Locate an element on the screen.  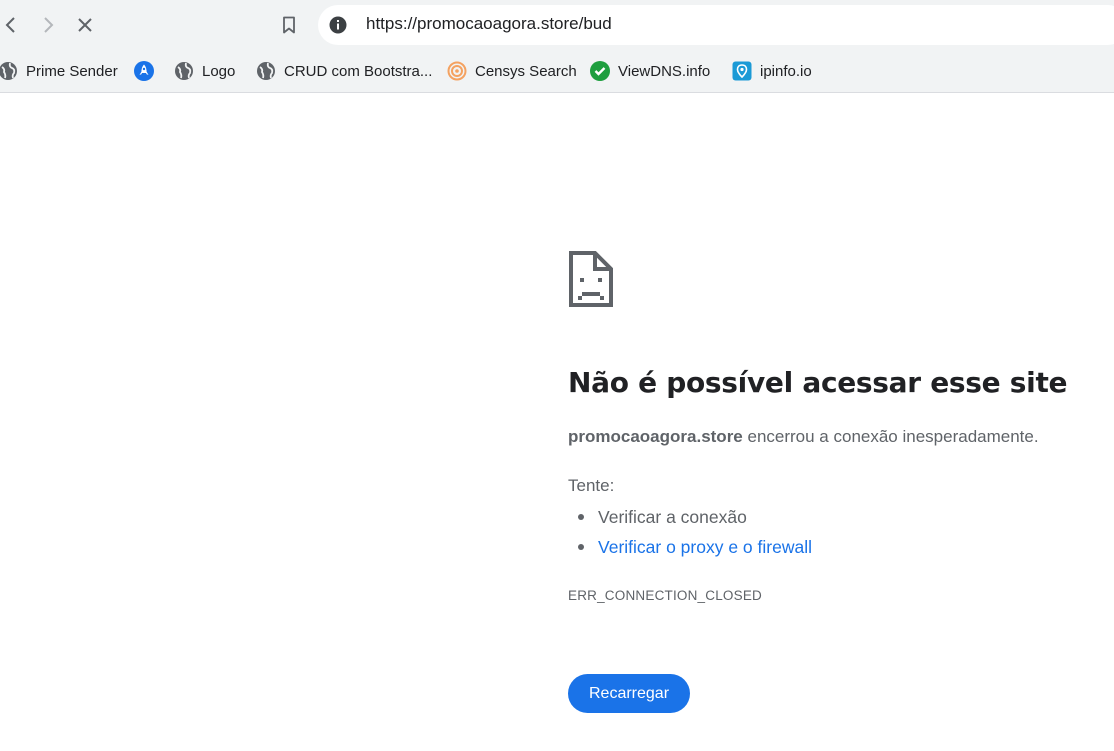
bookmark-prime-sender: Prime Sender is located at coordinates (59, 71).